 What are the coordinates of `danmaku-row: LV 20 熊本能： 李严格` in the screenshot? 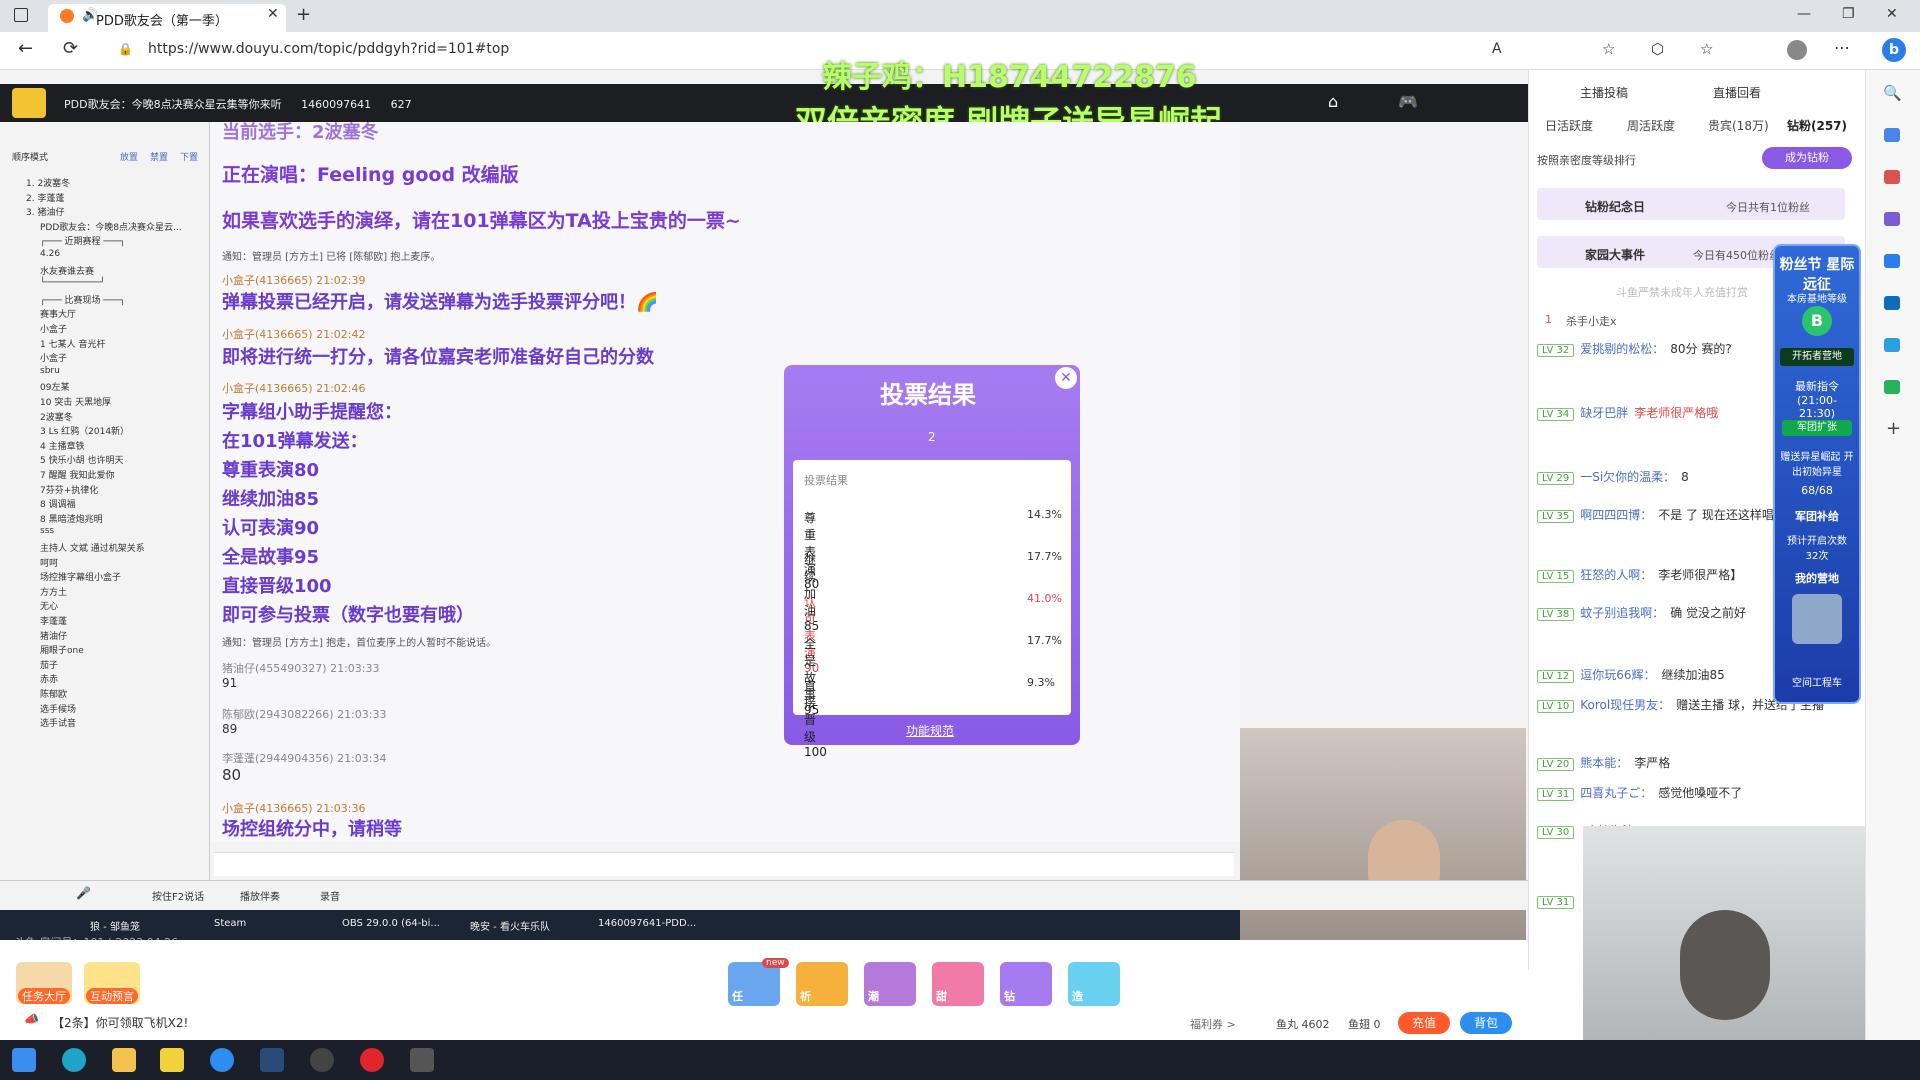 It's located at (1603, 762).